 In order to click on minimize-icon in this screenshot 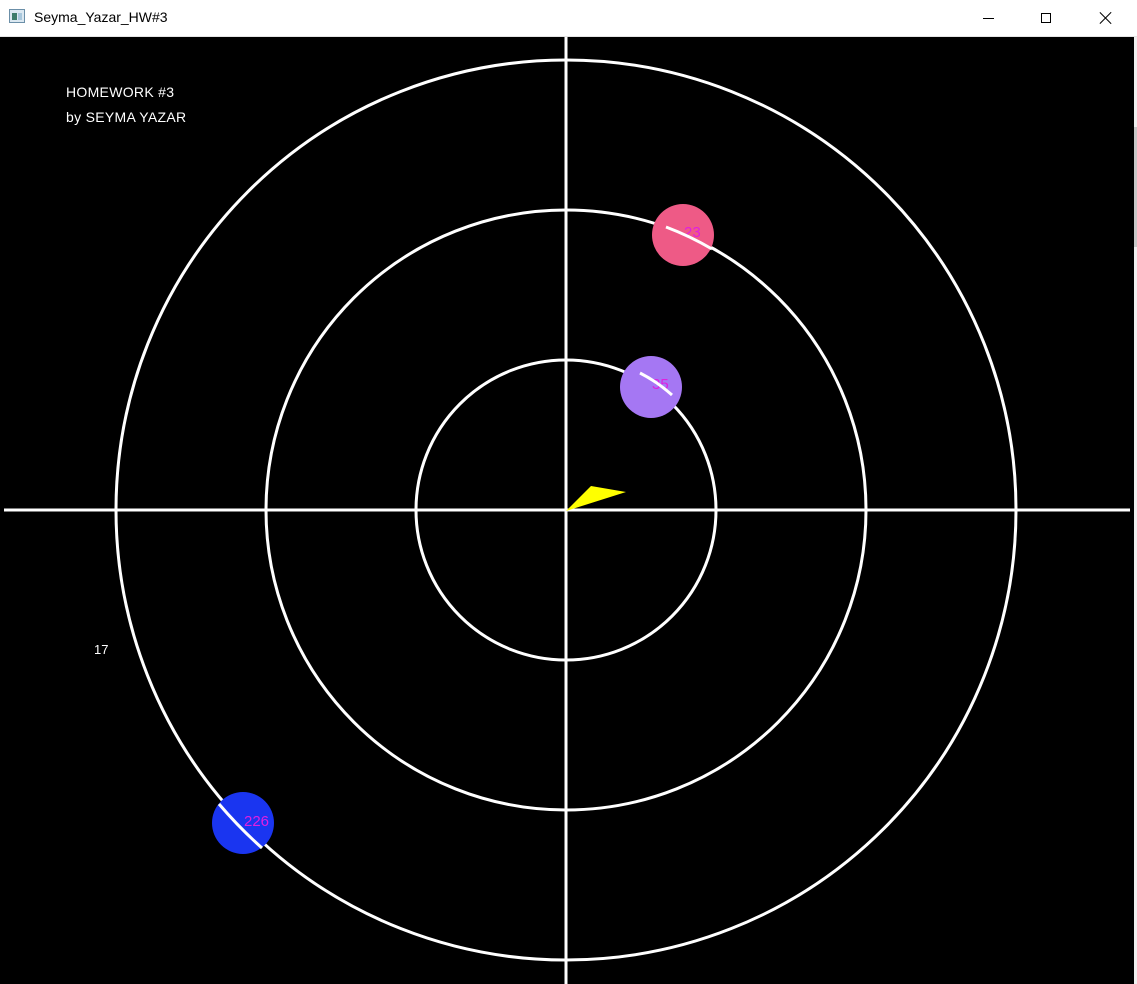, I will do `click(988, 18)`.